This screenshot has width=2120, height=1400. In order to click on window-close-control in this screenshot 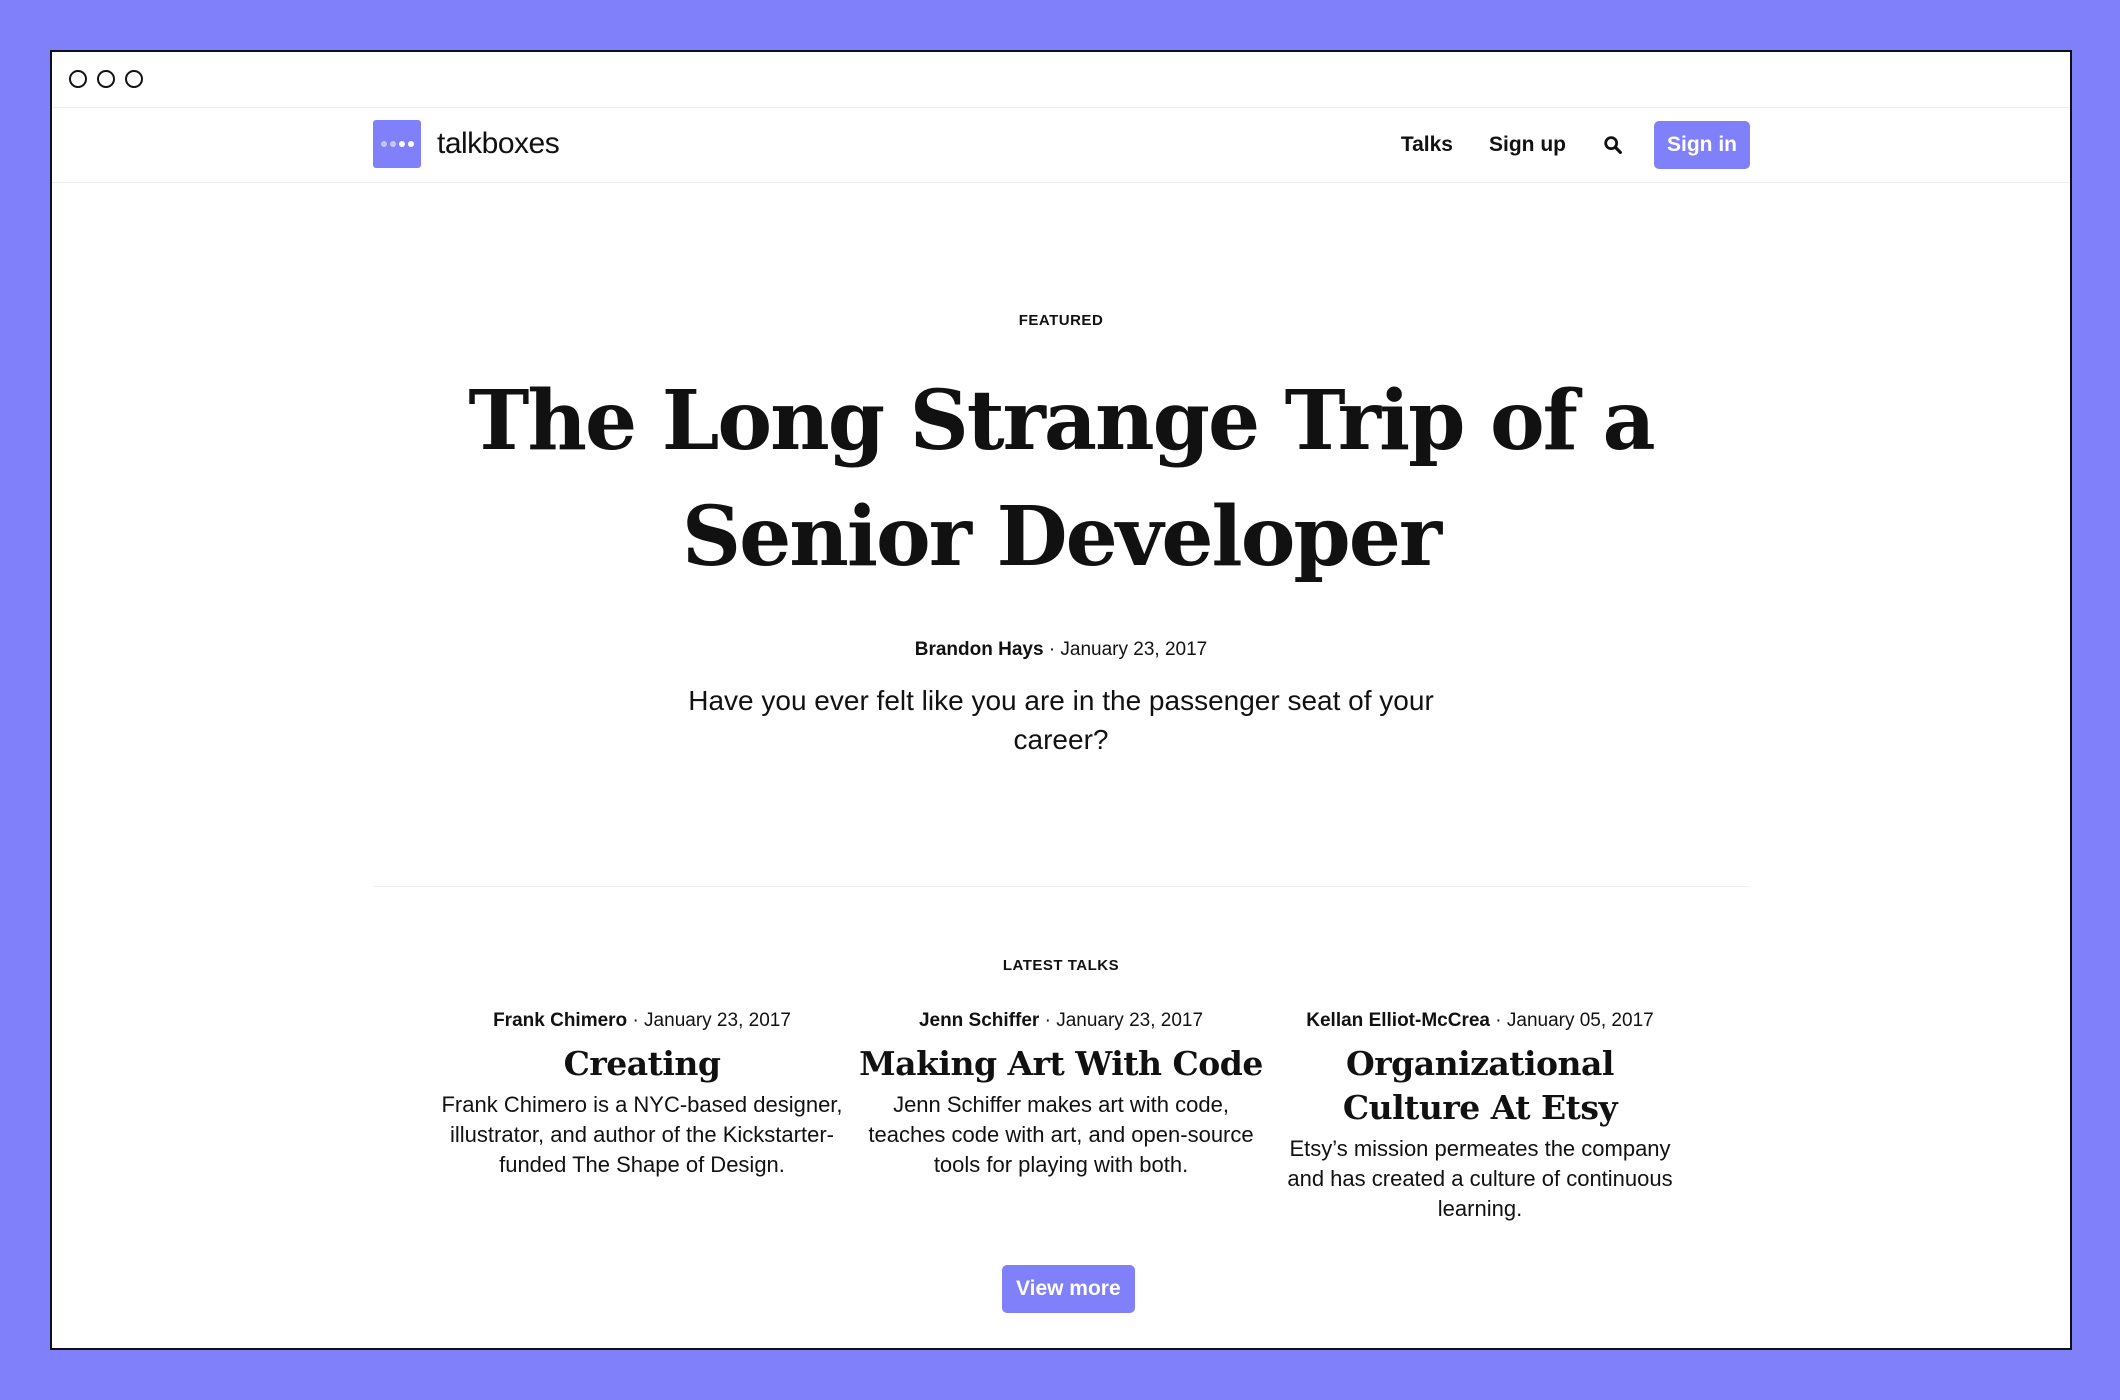, I will do `click(78, 79)`.